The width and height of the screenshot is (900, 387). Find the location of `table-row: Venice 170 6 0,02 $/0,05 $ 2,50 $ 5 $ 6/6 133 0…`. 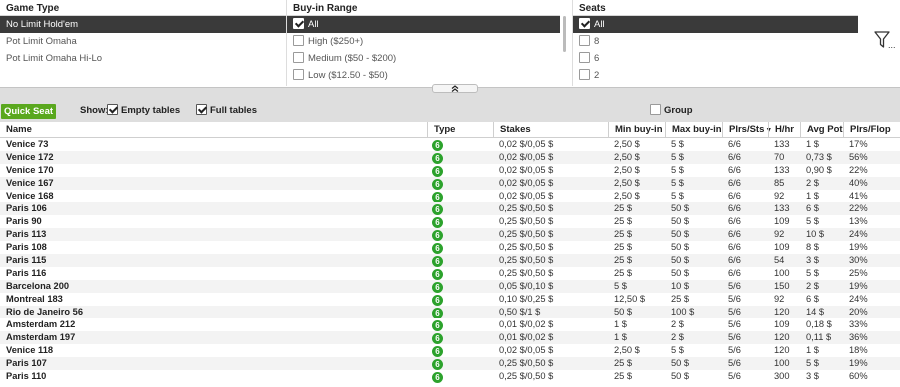

table-row: Venice 170 6 0,02 $/0,05 $ 2,50 $ 5 $ 6/6 133 0… is located at coordinates (450, 170).